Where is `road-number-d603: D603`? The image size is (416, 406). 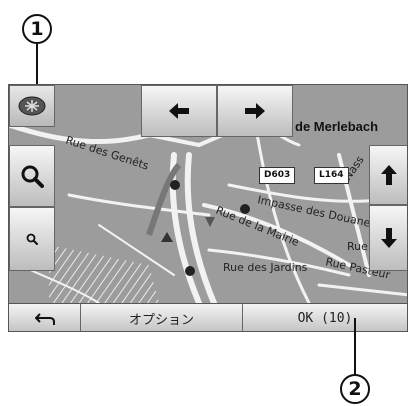 road-number-d603: D603 is located at coordinates (277, 175).